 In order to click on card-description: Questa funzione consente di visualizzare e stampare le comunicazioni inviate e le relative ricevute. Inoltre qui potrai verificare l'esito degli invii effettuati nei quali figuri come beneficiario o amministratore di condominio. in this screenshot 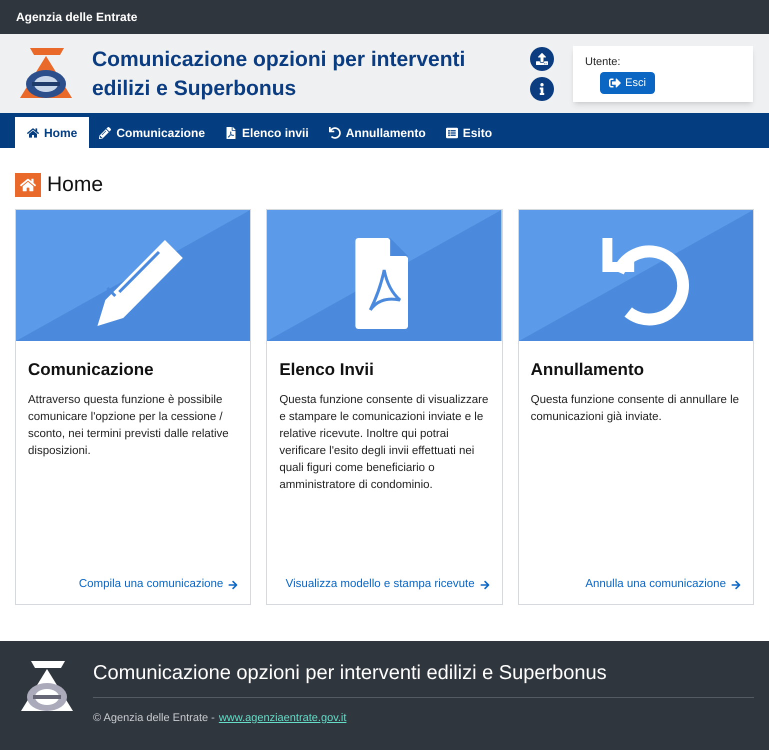, I will do `click(384, 443)`.